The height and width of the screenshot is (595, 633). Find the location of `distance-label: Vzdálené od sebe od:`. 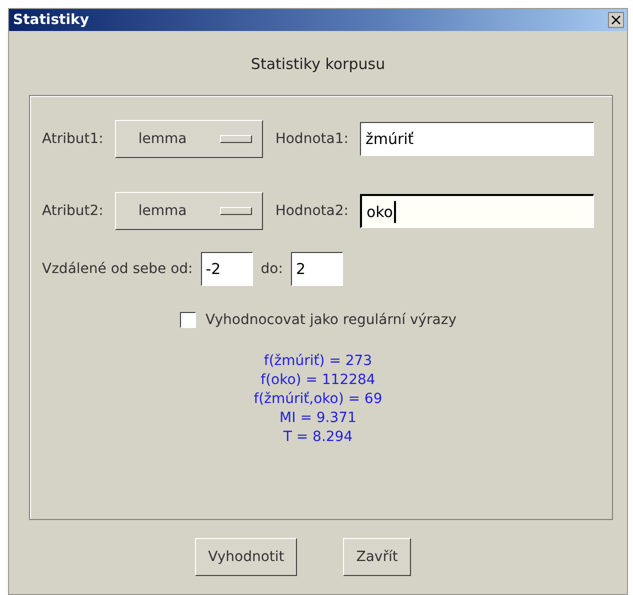

distance-label: Vzdálené od sebe od: is located at coordinates (117, 269).